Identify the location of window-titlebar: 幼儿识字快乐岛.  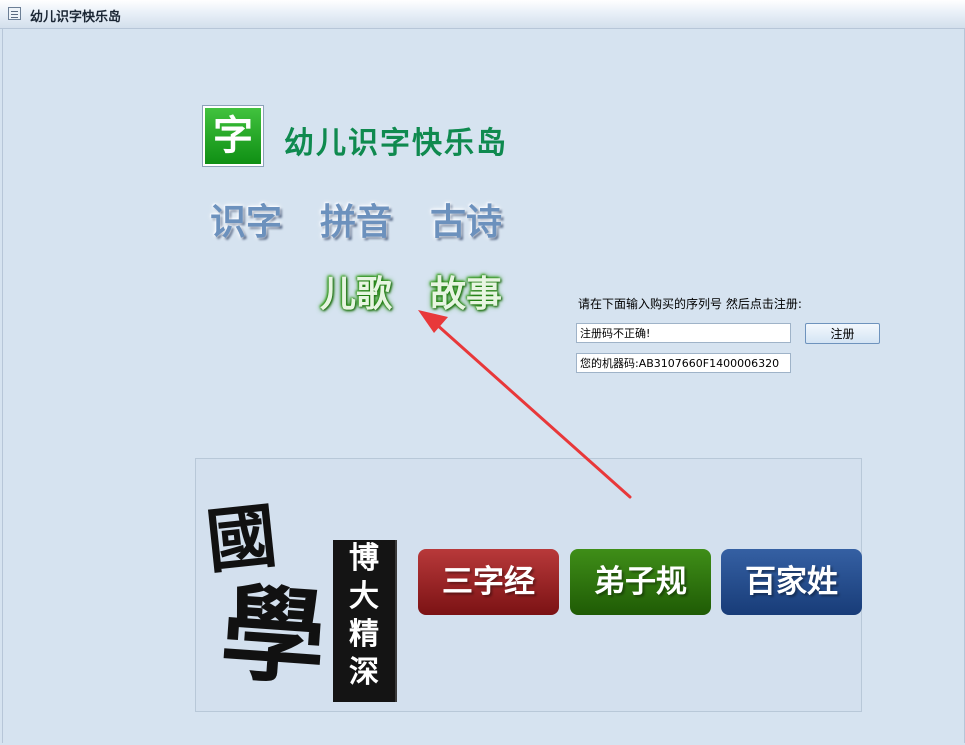
(482, 14).